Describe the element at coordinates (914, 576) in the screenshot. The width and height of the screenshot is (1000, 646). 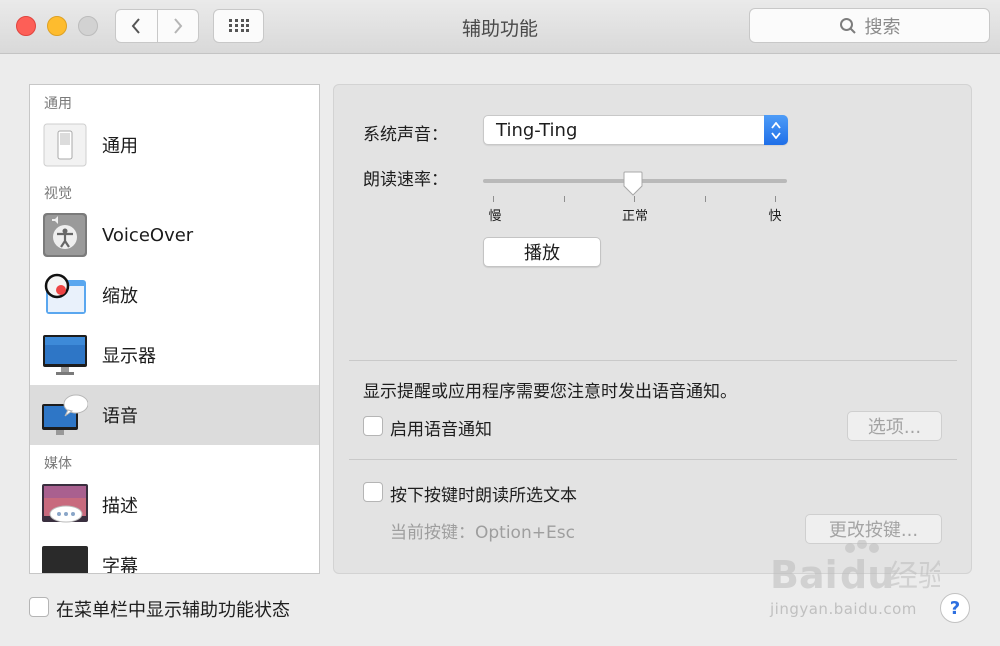
I see `svg-text: 经验` at that location.